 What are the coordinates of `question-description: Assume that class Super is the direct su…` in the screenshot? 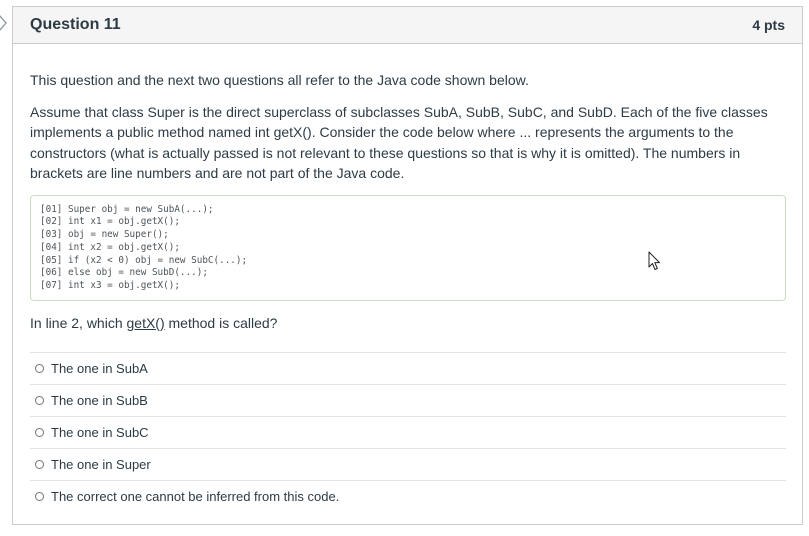 It's located at (399, 142).